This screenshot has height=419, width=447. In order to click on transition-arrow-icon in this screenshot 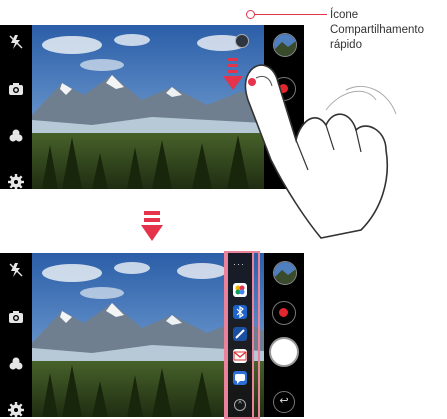, I will do `click(152, 227)`.